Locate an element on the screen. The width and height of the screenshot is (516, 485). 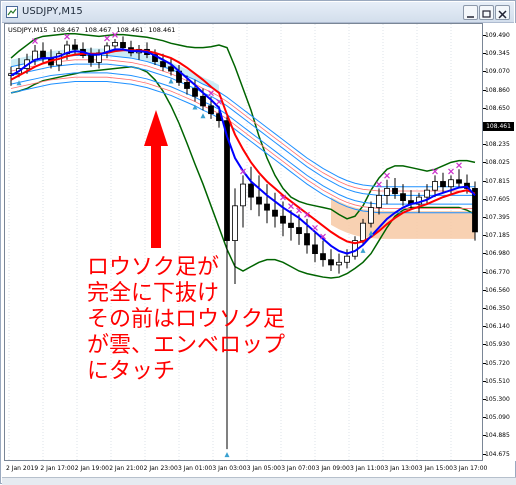
time-axis-label: 2 Jan 2019 is located at coordinates (22, 468).